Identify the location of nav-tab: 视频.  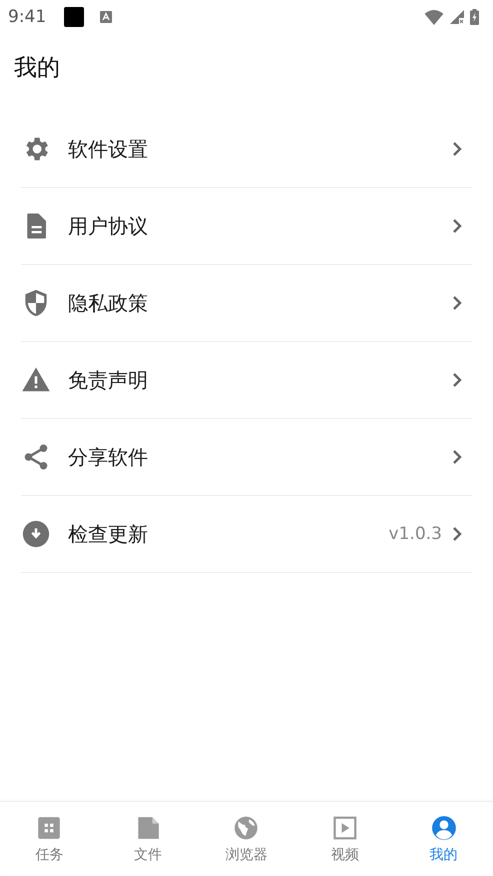
(345, 839).